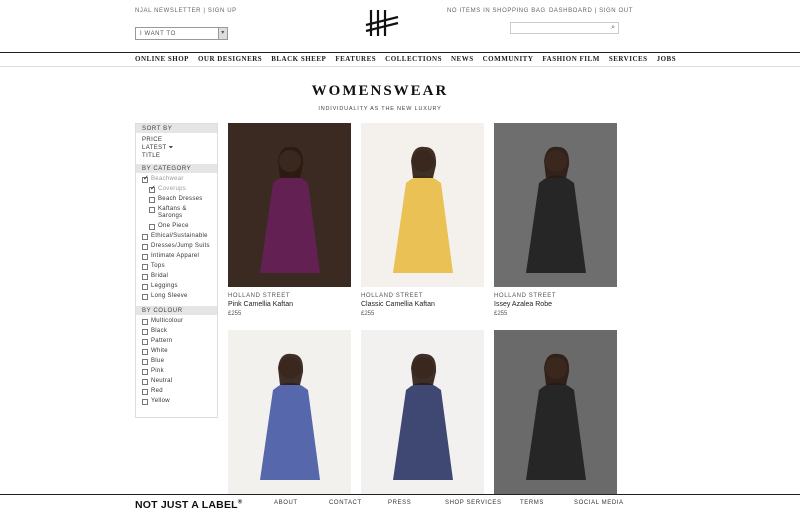  What do you see at coordinates (298, 59) in the screenshot?
I see `nav-item-black-sheep: BLACK SHEEP` at bounding box center [298, 59].